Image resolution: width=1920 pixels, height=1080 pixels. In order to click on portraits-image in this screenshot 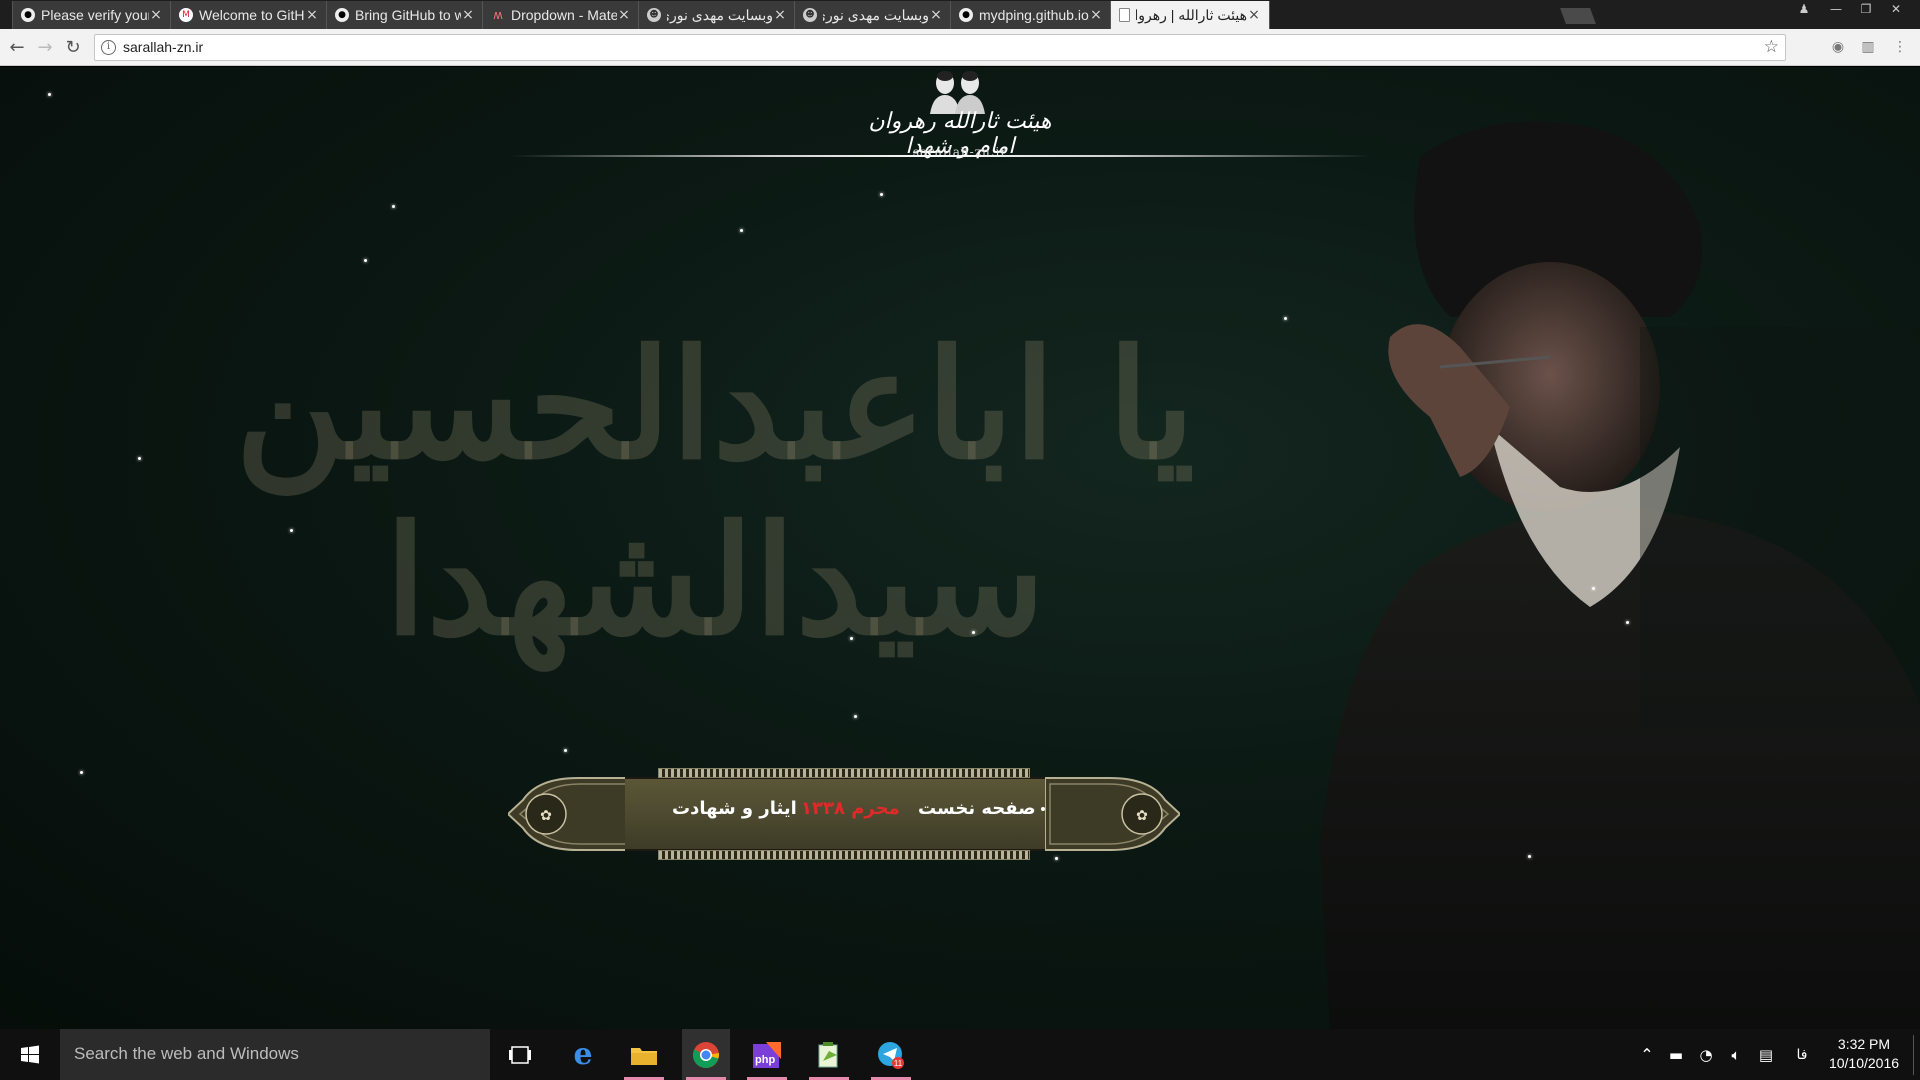, I will do `click(957, 92)`.